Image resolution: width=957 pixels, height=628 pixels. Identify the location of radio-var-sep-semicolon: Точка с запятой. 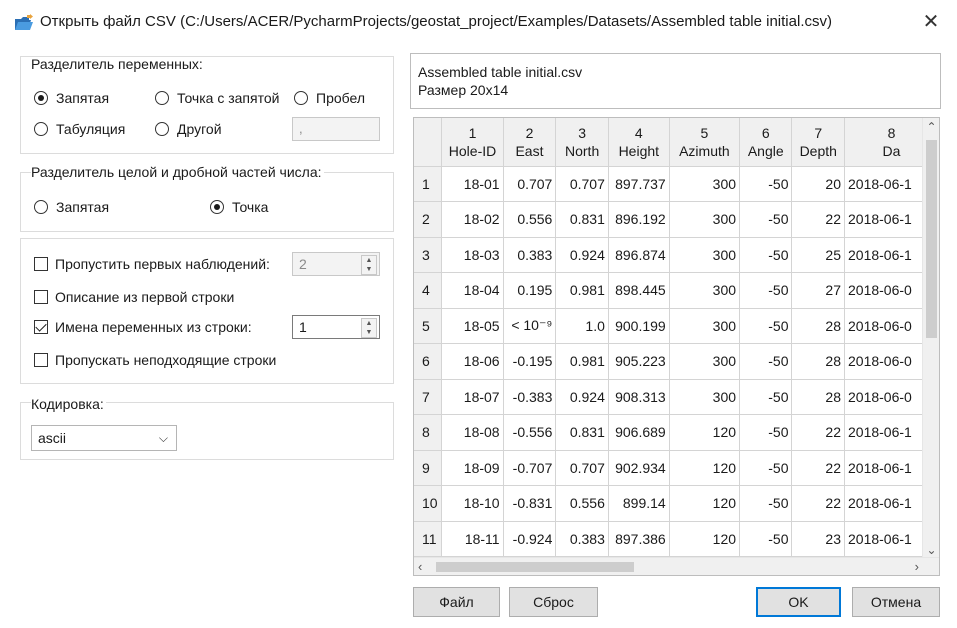
(217, 98).